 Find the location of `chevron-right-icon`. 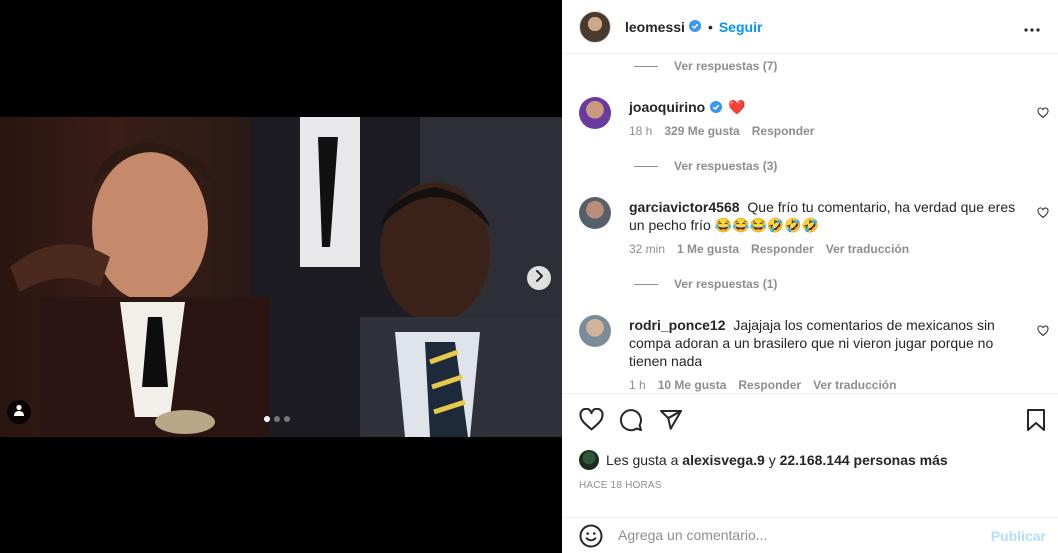

chevron-right-icon is located at coordinates (539, 278).